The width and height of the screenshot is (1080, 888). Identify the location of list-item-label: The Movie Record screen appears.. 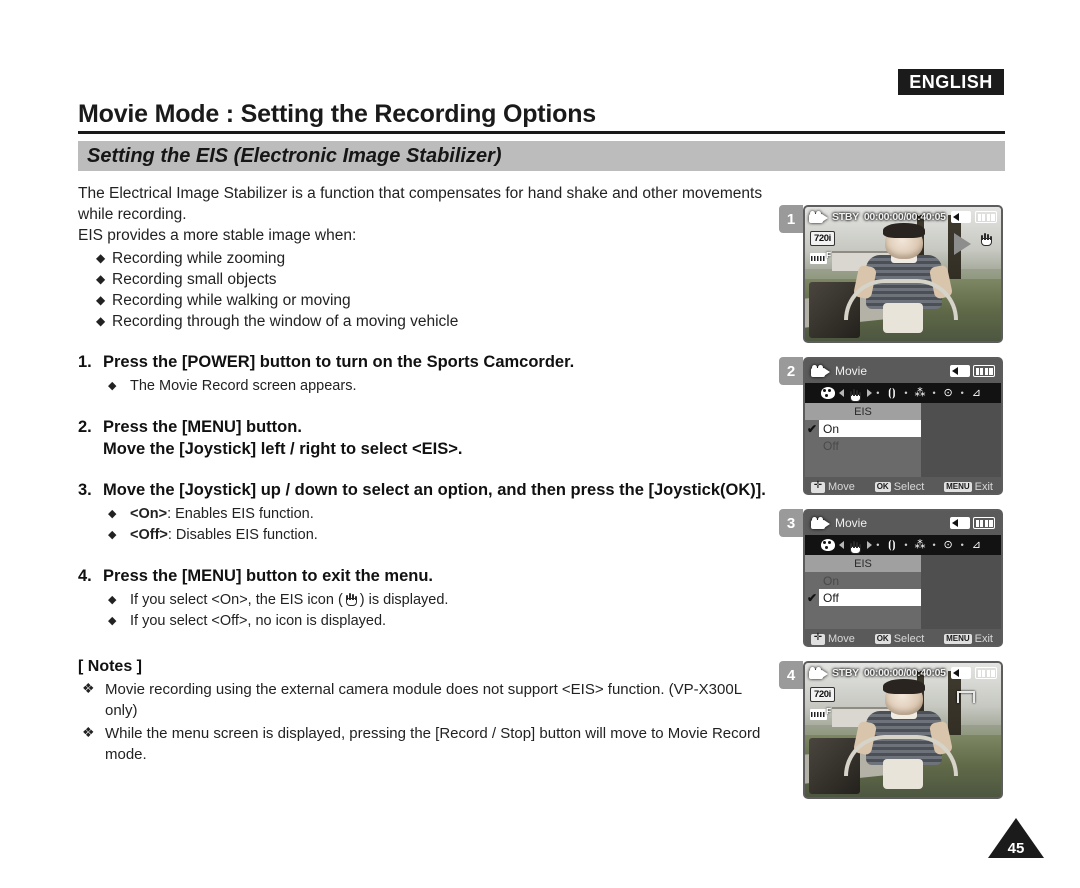
(243, 386).